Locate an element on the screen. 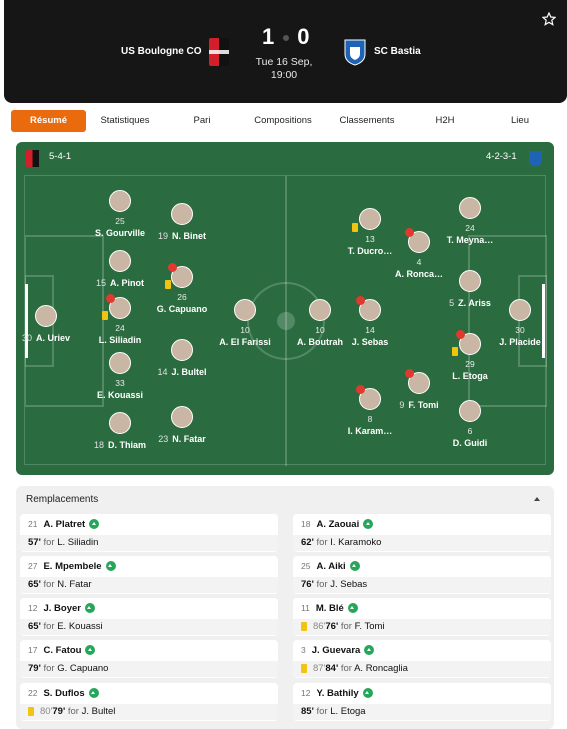 The image size is (567, 729). player-name: J. Bultel is located at coordinates (189, 372).